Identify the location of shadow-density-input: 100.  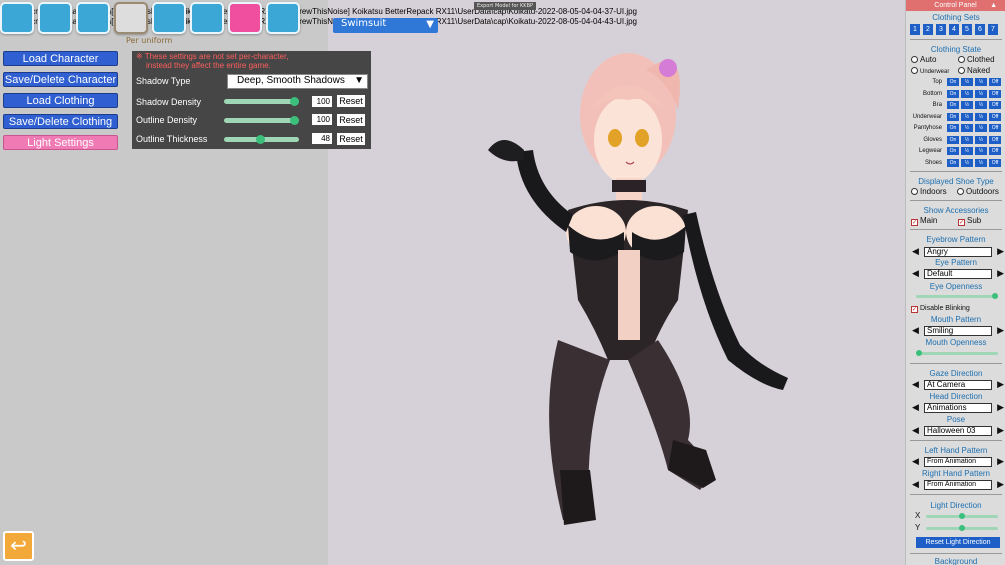
(322, 101).